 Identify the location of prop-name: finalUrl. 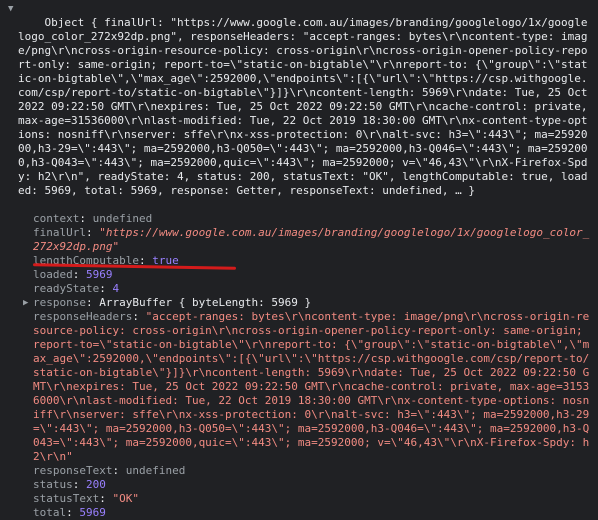
(59, 232).